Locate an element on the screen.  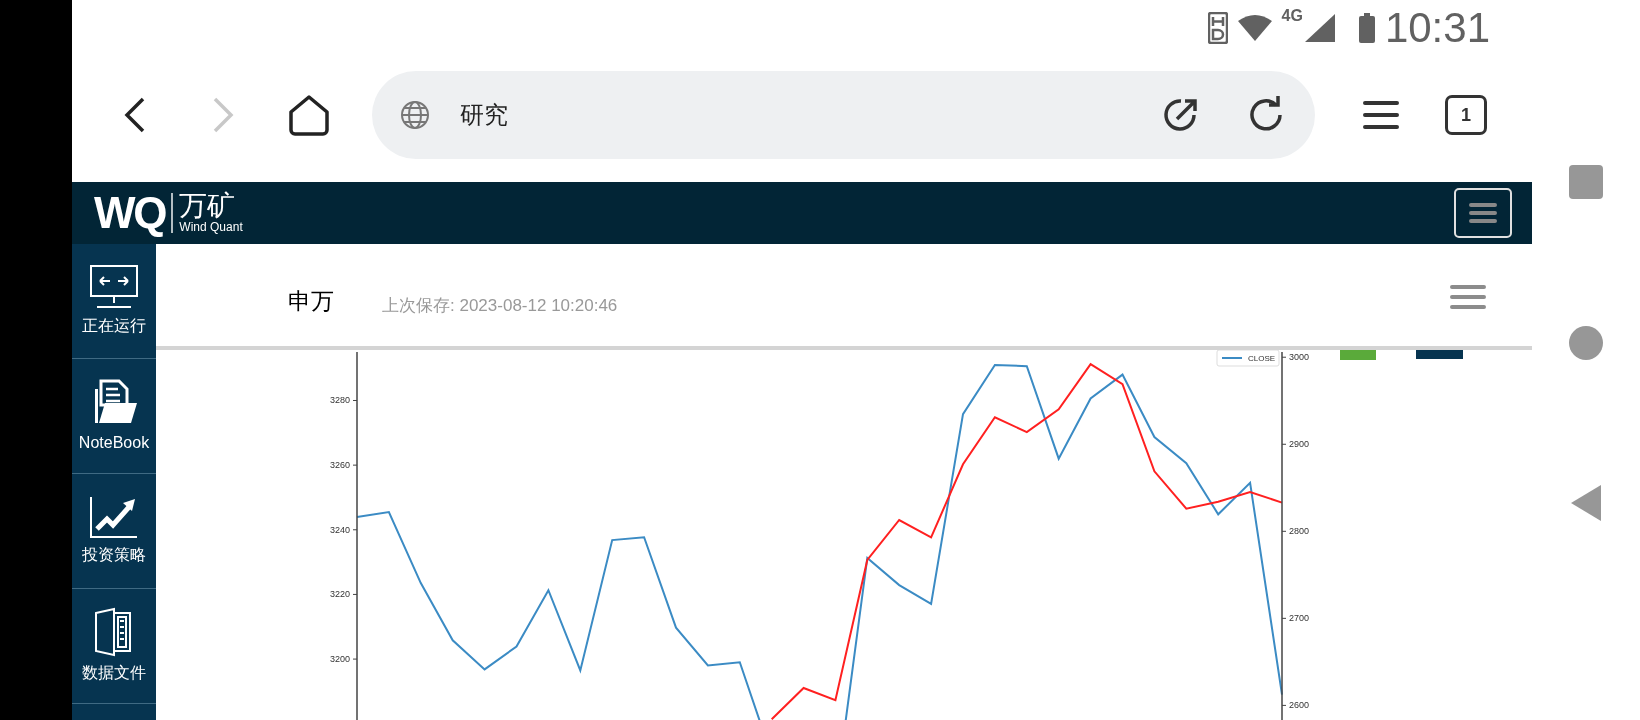
logo-mark: WQ is located at coordinates (130, 213).